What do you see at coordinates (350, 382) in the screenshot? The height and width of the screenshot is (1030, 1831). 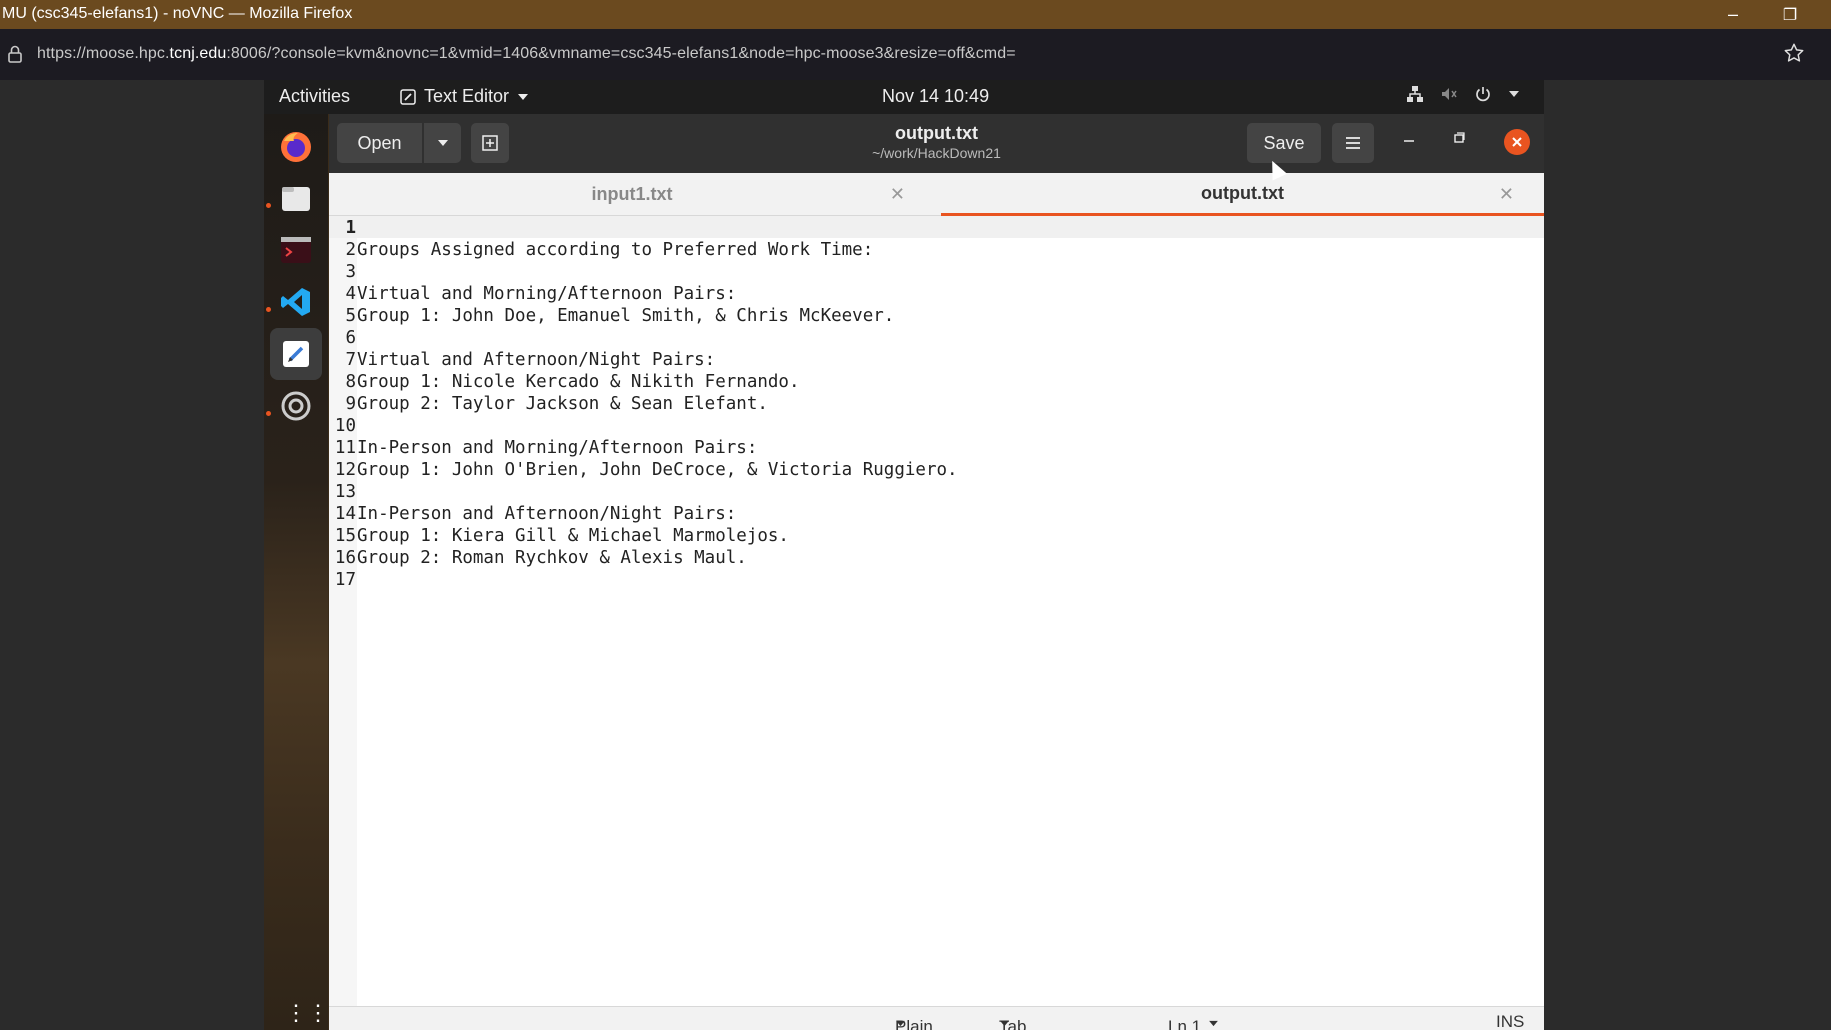 I see `line-number: 8` at bounding box center [350, 382].